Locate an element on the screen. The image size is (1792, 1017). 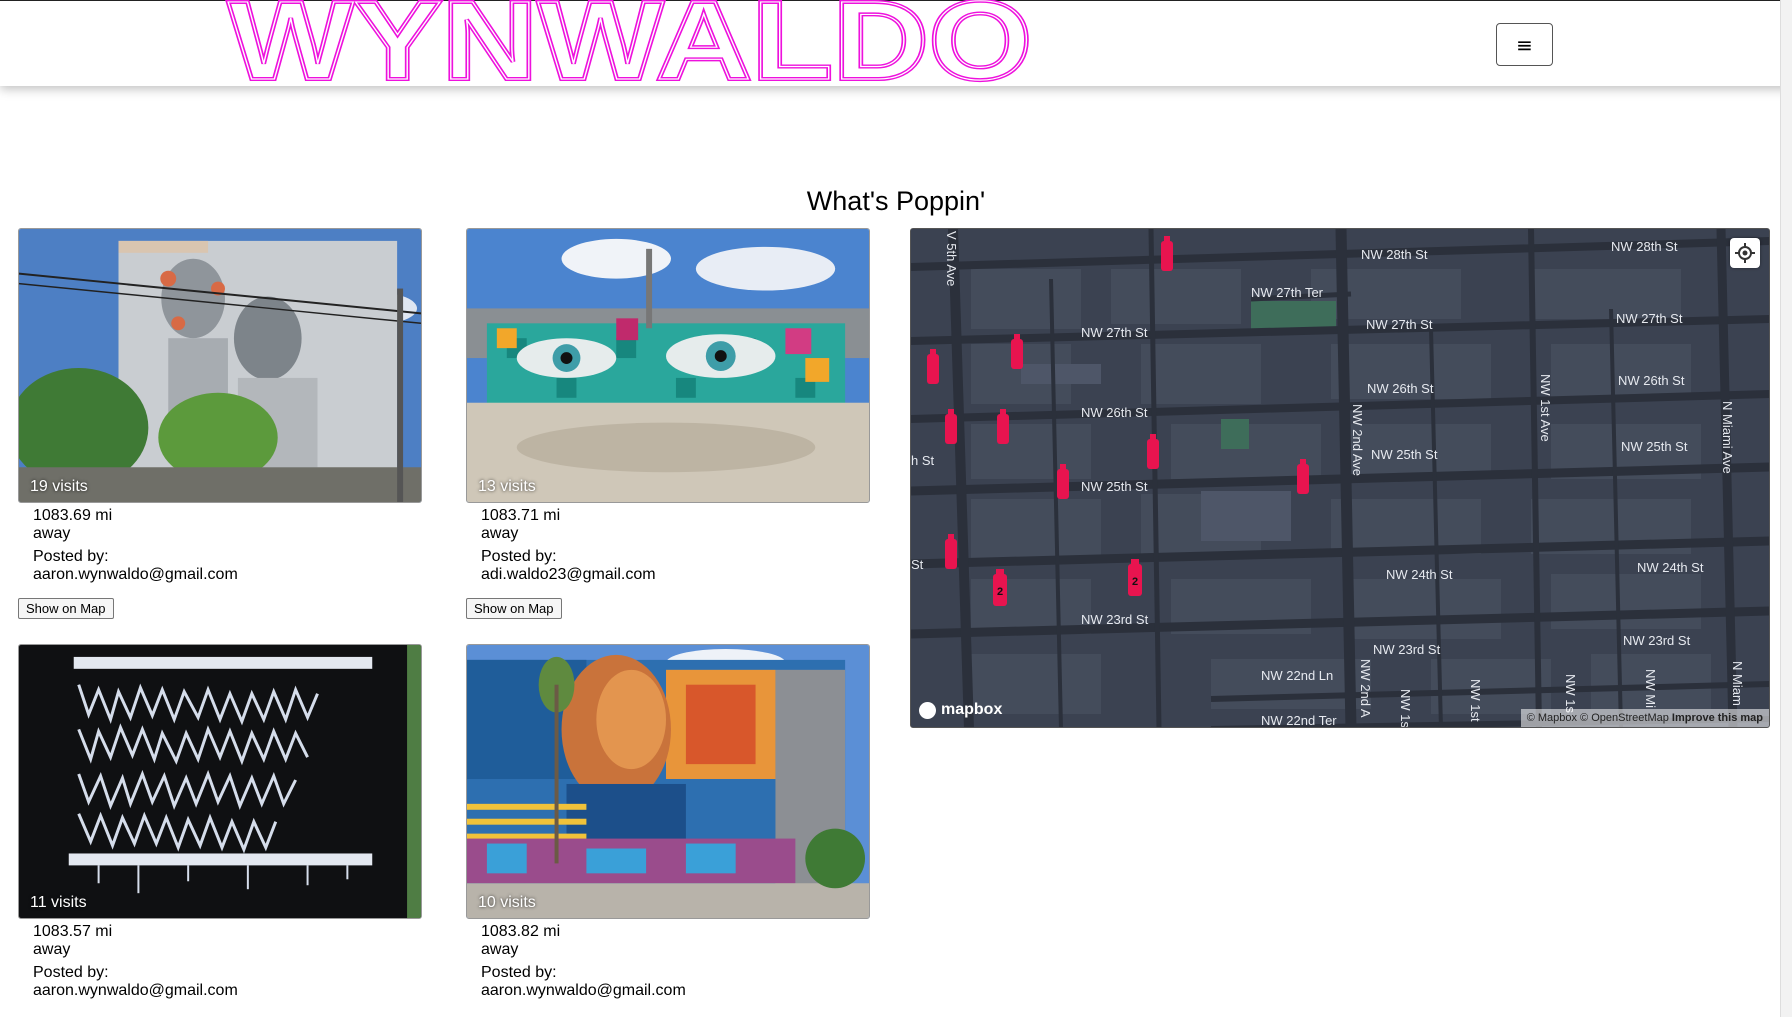
mural-photo: 13 visits is located at coordinates (668, 365).